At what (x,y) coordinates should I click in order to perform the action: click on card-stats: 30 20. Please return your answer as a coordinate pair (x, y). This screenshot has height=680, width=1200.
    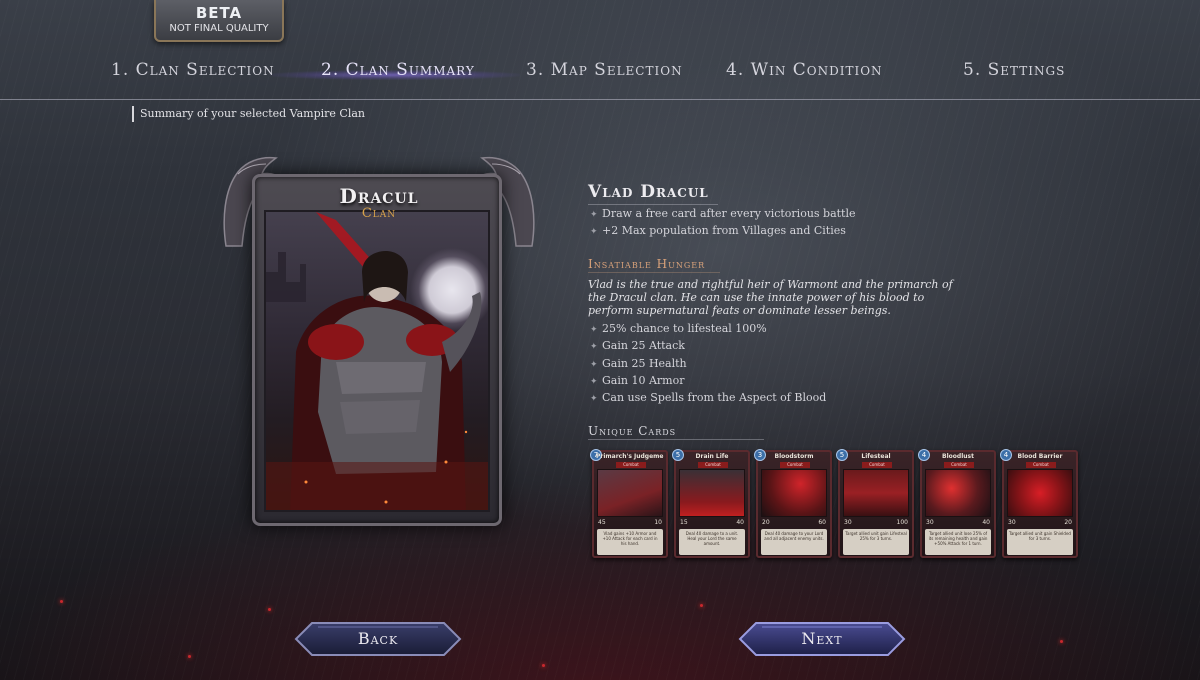
    Looking at the image, I should click on (1040, 522).